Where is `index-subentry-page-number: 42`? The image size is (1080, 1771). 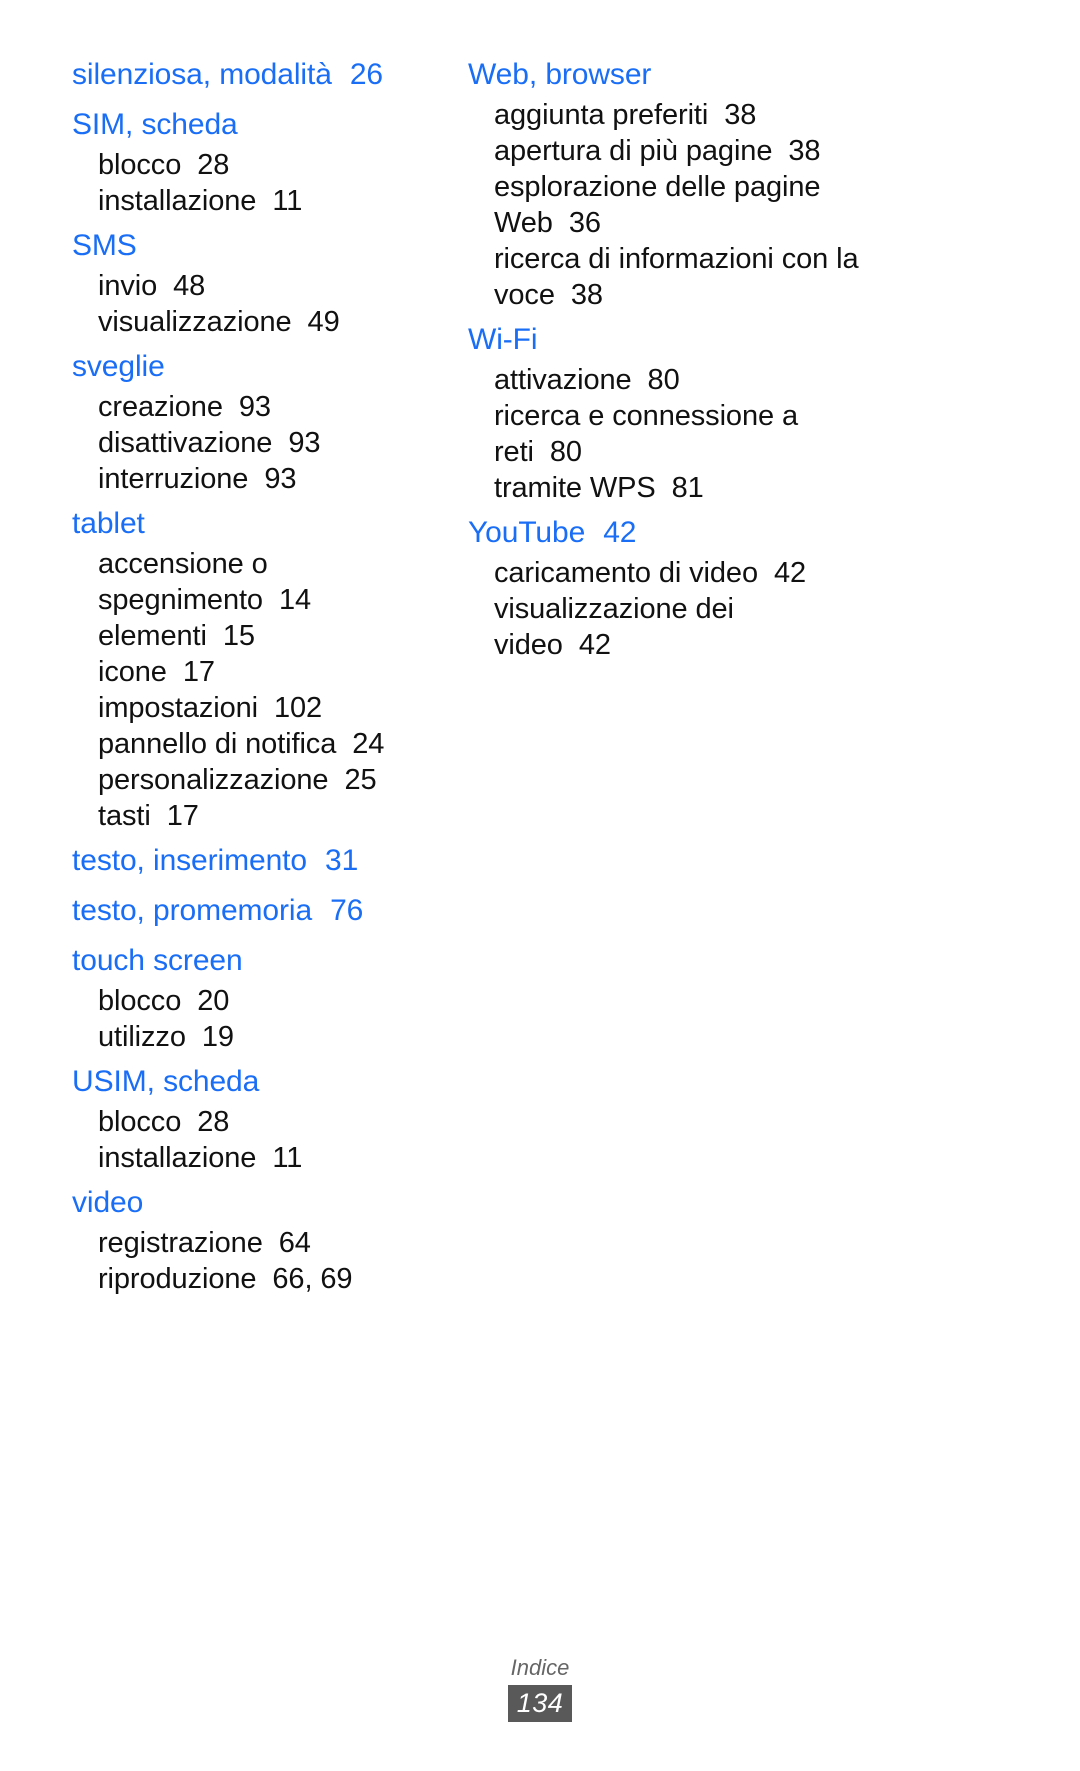 index-subentry-page-number: 42 is located at coordinates (594, 645).